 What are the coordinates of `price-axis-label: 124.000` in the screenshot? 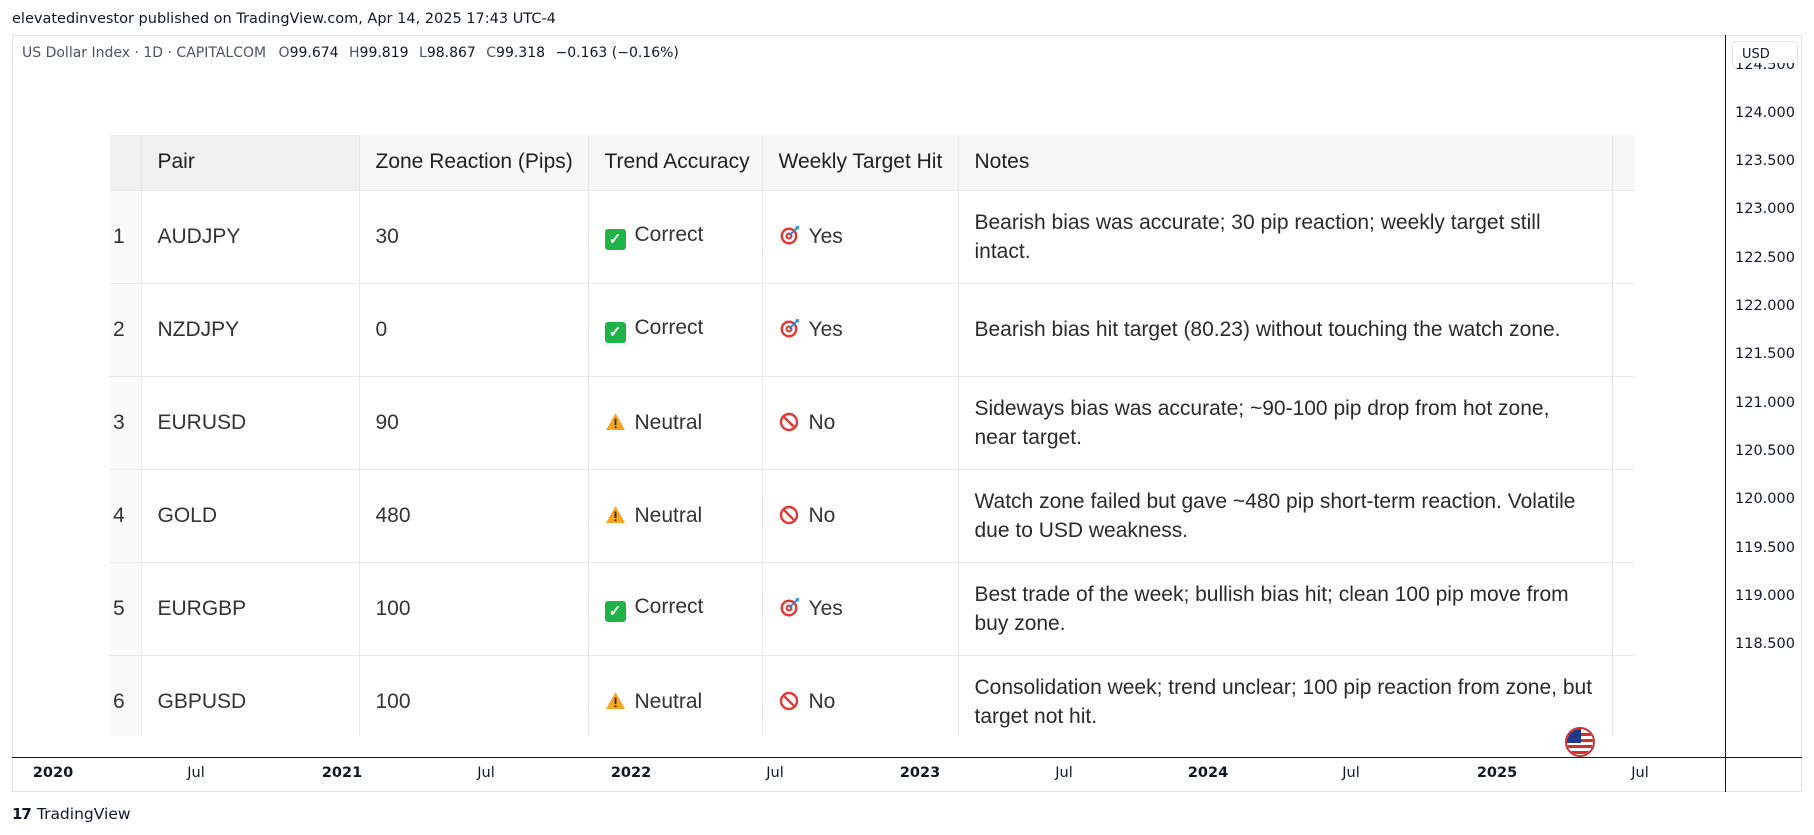 It's located at (1765, 113).